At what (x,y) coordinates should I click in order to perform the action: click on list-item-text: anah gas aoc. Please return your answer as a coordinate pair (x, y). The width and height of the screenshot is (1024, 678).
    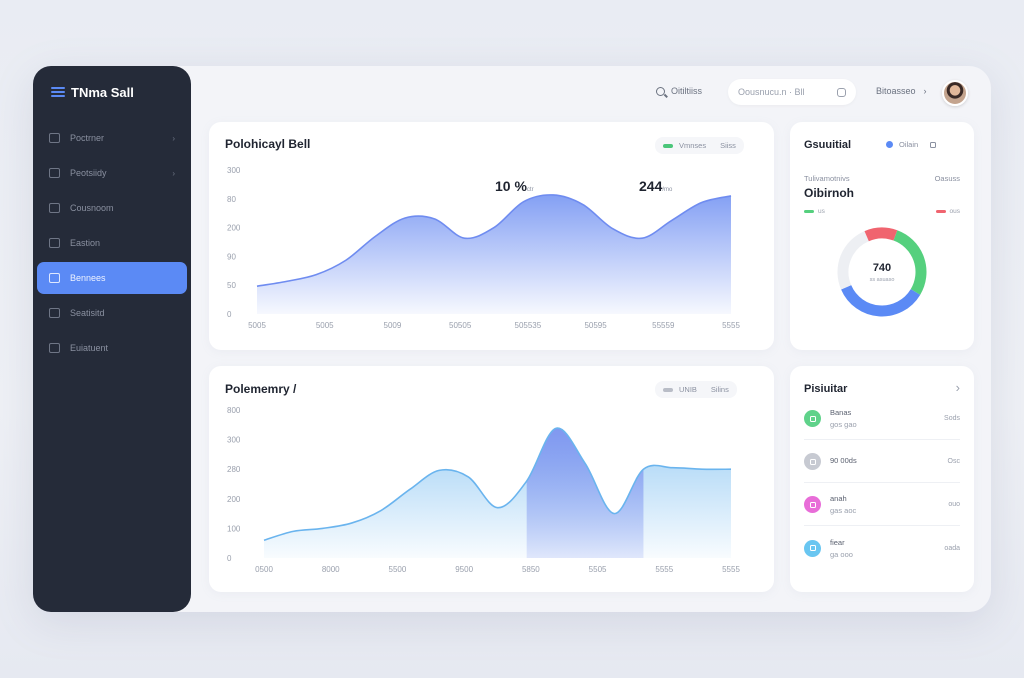
    Looking at the image, I should click on (843, 504).